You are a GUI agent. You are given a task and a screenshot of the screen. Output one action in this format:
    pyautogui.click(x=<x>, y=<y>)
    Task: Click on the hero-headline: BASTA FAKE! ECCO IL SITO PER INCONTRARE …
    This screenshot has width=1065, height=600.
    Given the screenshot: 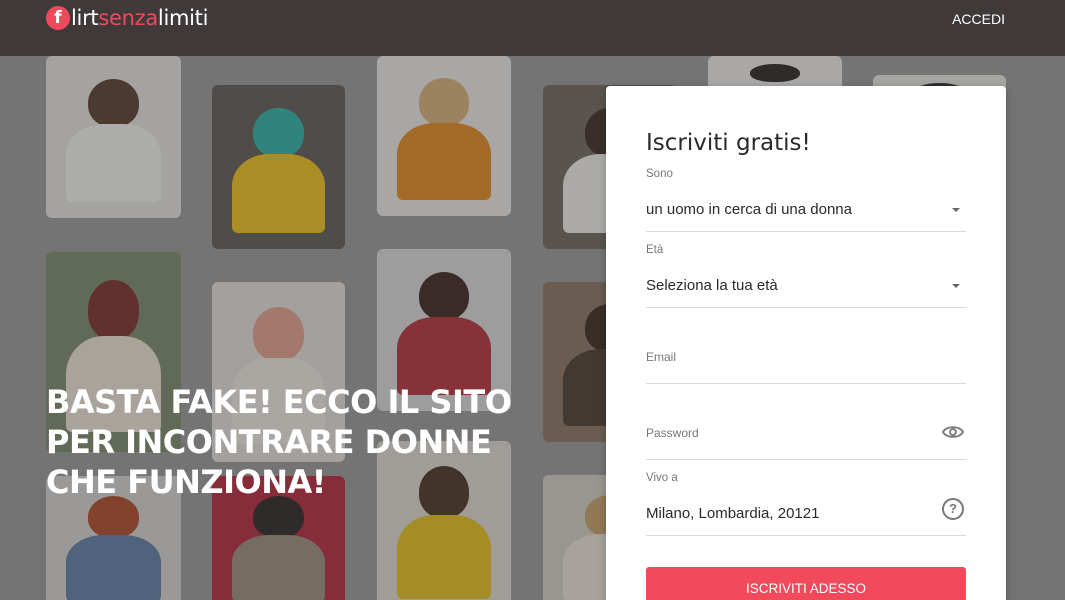 What is the action you would take?
    pyautogui.click(x=279, y=442)
    